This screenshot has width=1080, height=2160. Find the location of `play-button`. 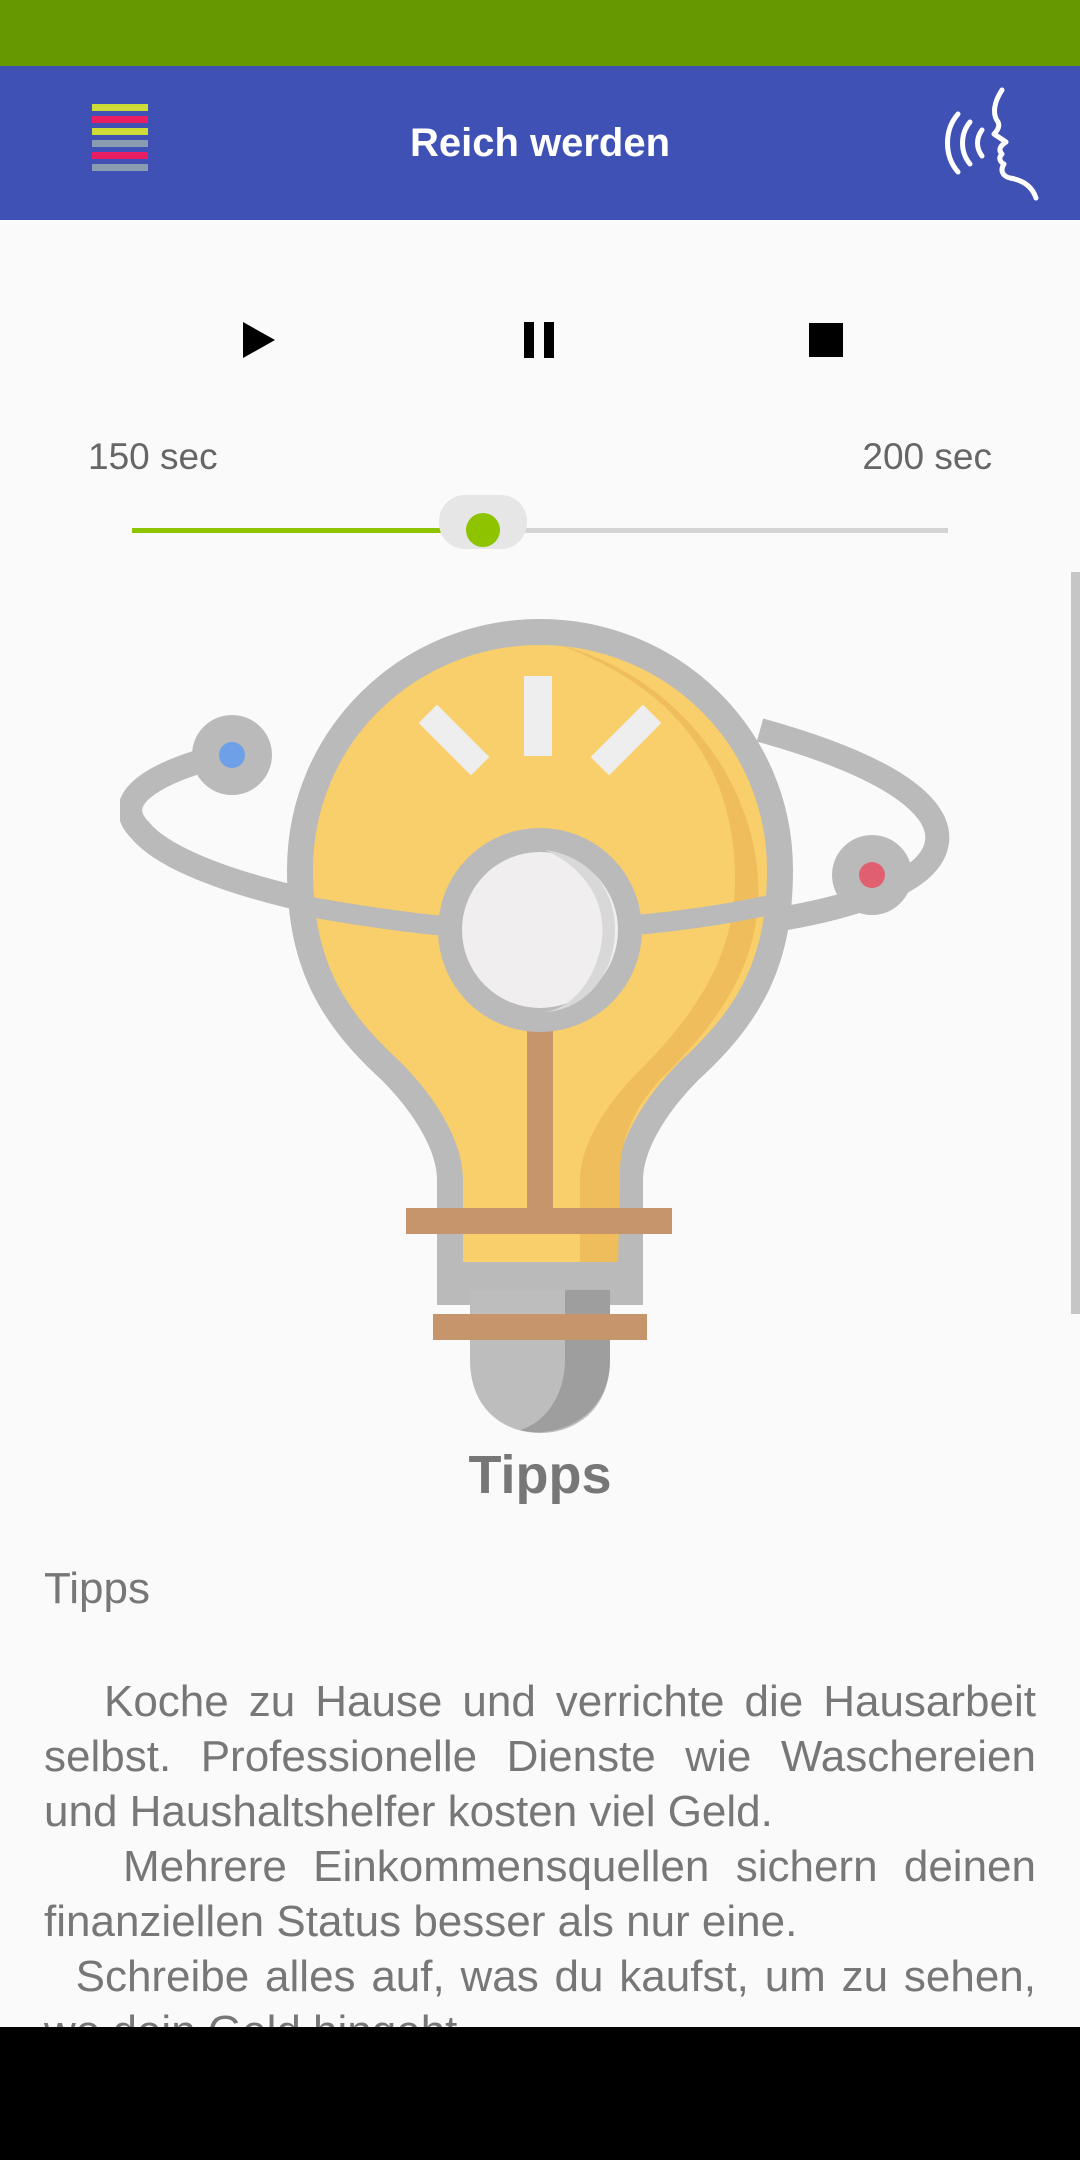

play-button is located at coordinates (257, 340).